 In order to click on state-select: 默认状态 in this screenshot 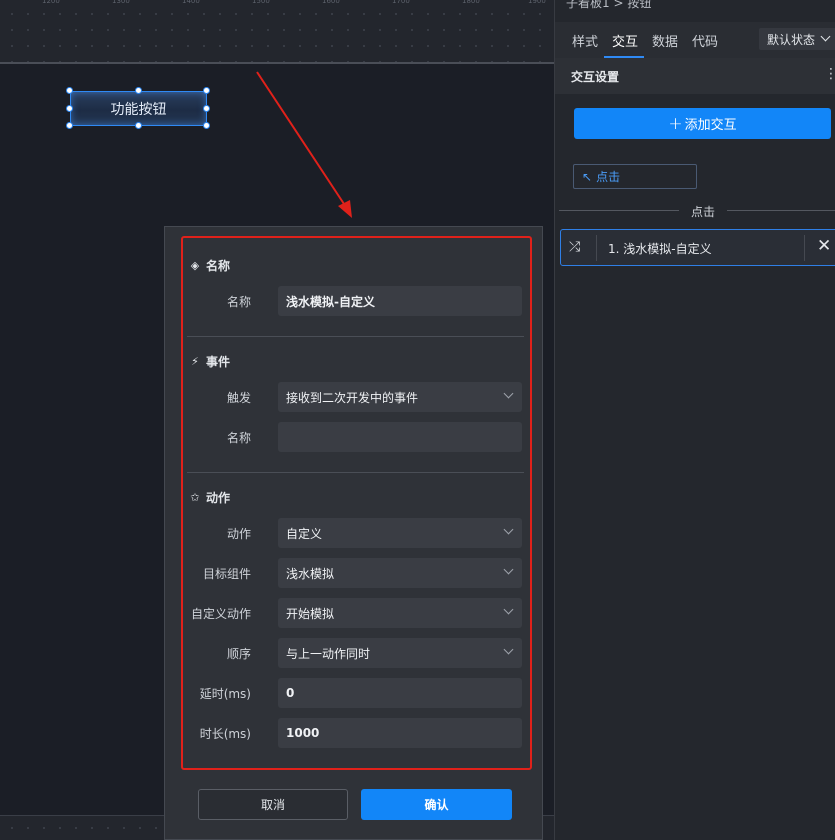, I will do `click(797, 39)`.